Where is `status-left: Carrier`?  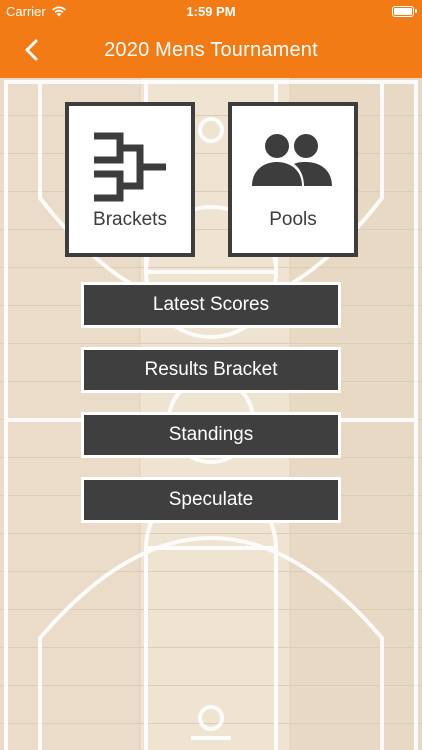
status-left: Carrier is located at coordinates (36, 11).